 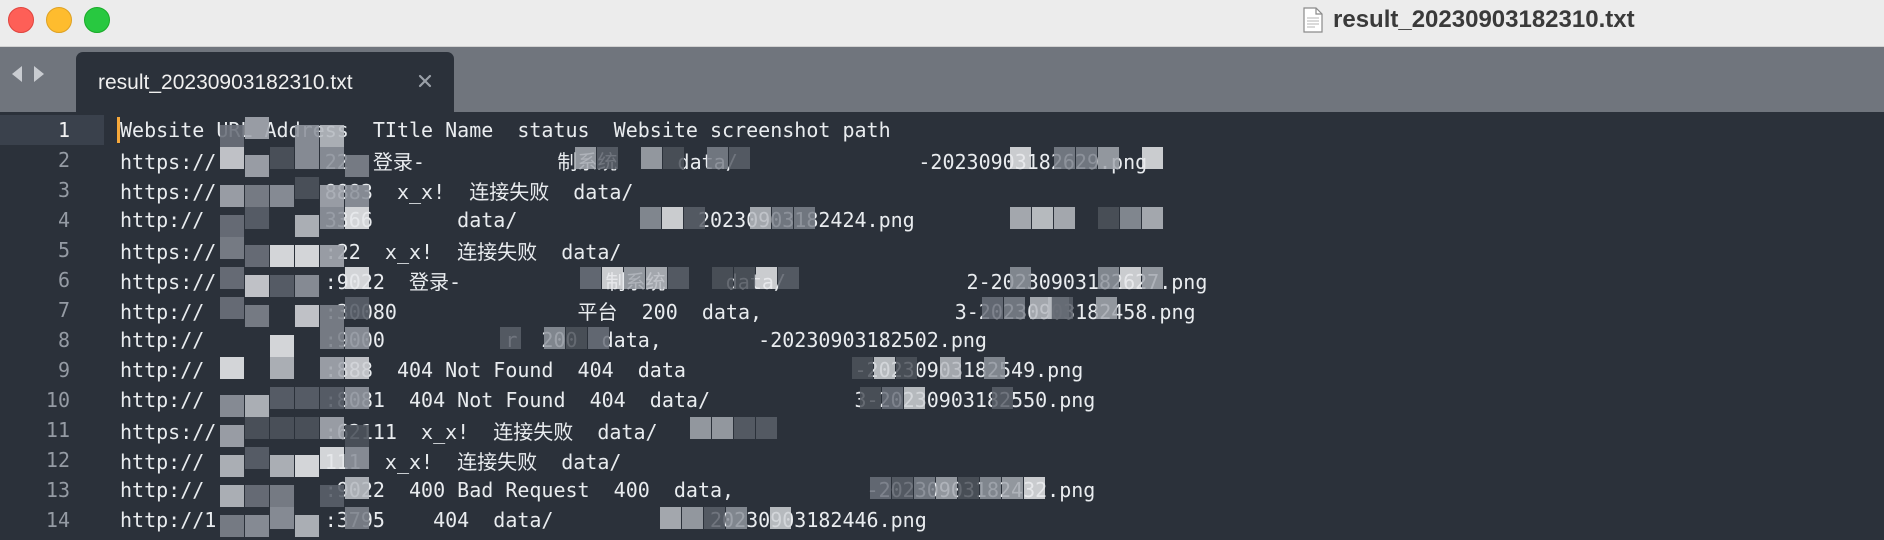 What do you see at coordinates (942, 250) in the screenshot?
I see `editor-line: 5 https:// :22 x_x! 连接失败 data/` at bounding box center [942, 250].